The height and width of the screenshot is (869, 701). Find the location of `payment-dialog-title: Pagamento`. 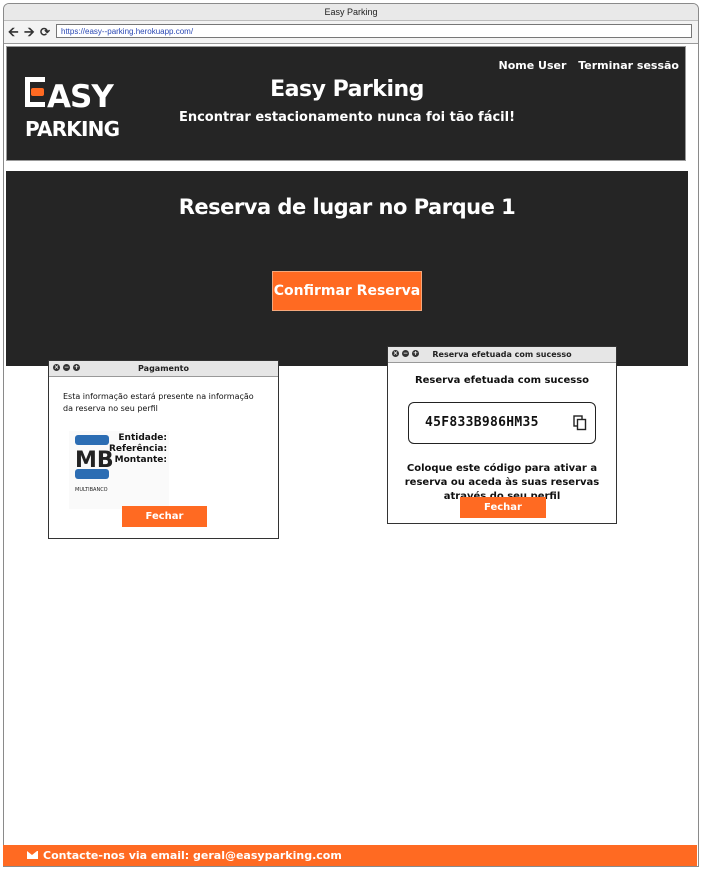

payment-dialog-title: Pagamento is located at coordinates (163, 368).